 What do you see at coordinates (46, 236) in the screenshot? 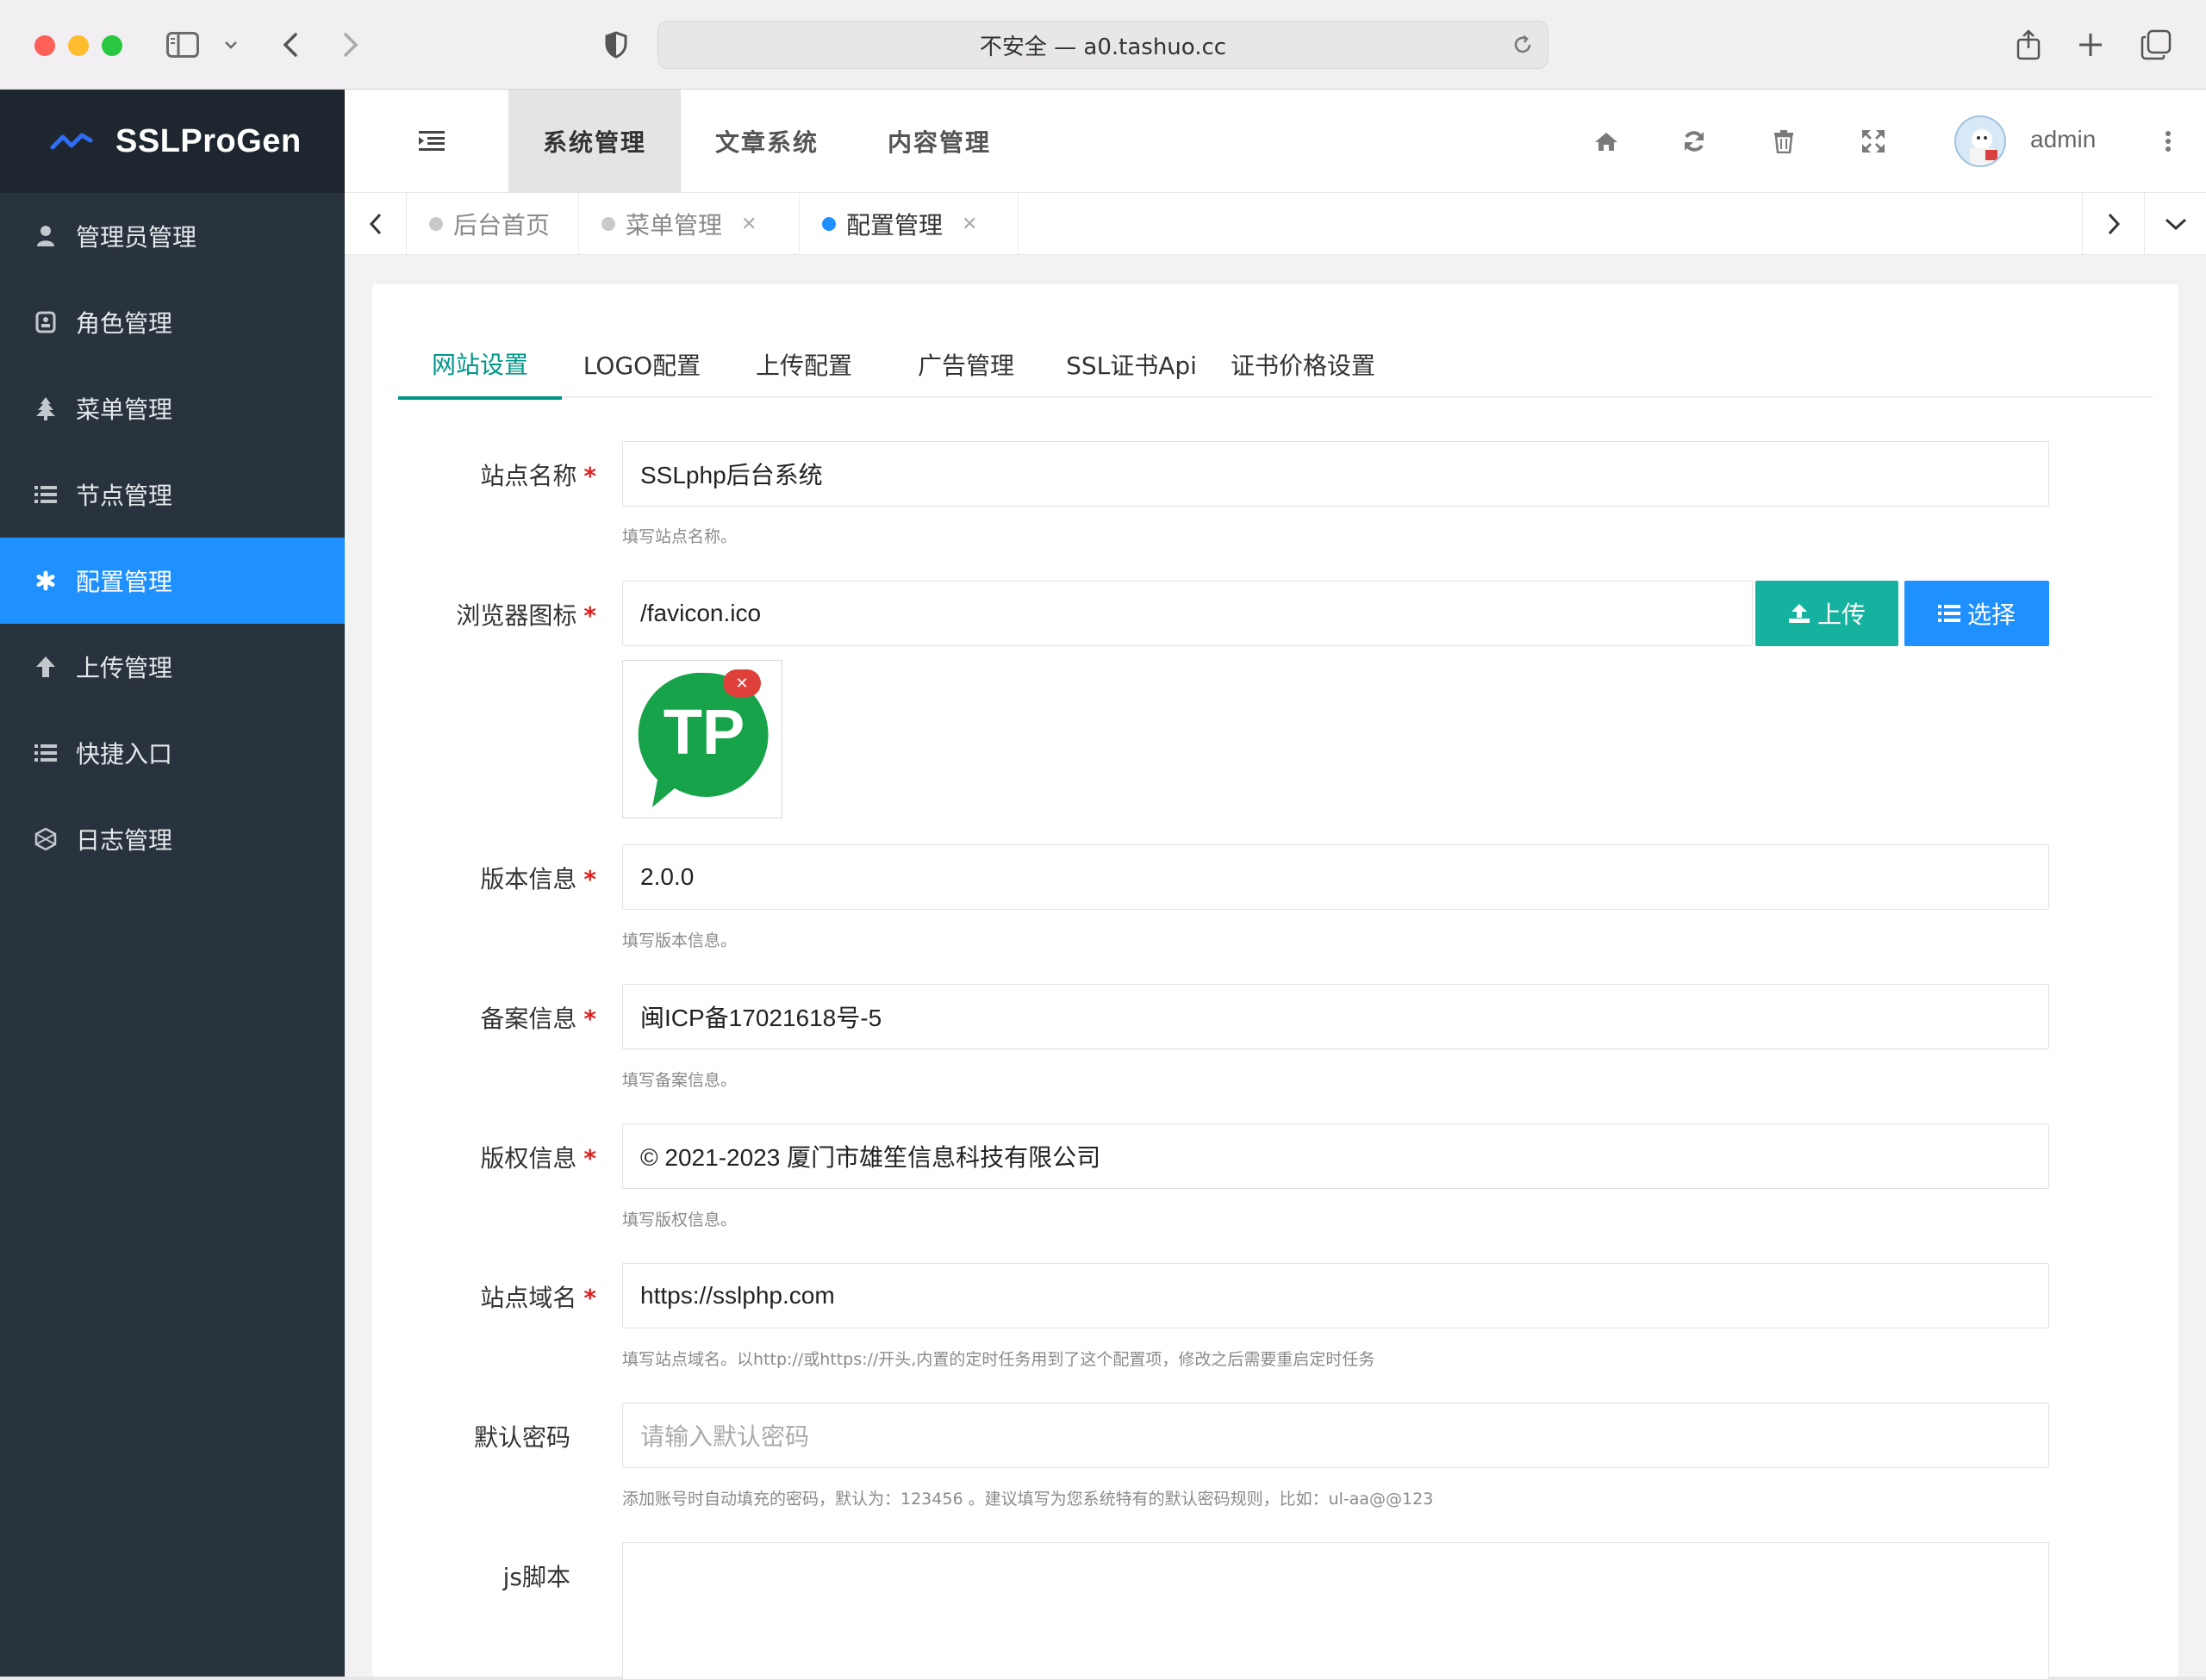
I see `user-icon` at bounding box center [46, 236].